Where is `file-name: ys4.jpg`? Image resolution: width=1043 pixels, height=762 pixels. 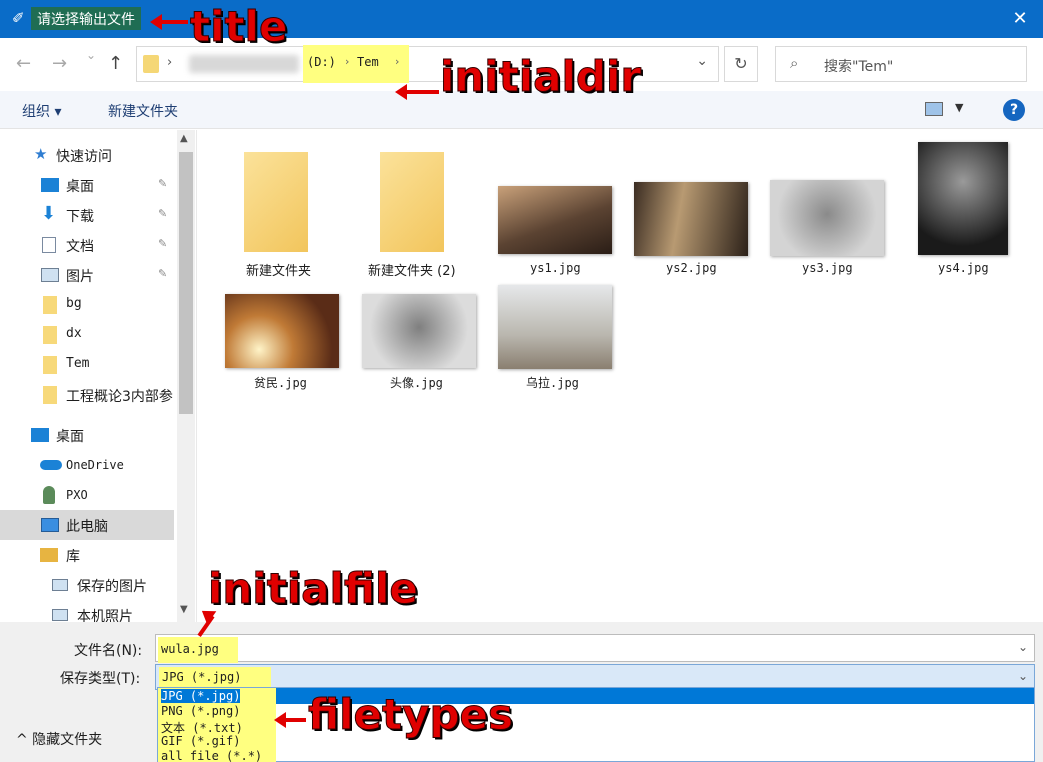 file-name: ys4.jpg is located at coordinates (963, 268).